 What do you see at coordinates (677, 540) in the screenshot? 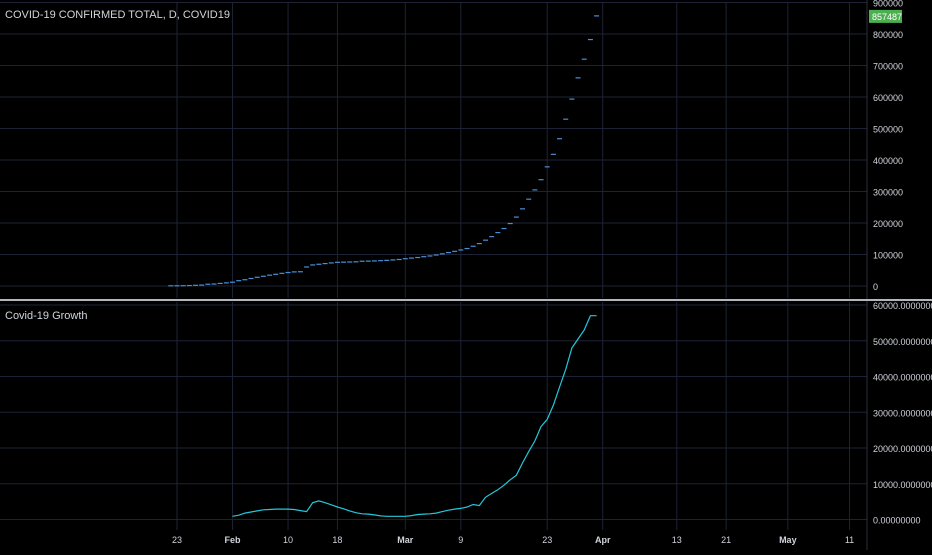
I see `x-tick-label: 13` at bounding box center [677, 540].